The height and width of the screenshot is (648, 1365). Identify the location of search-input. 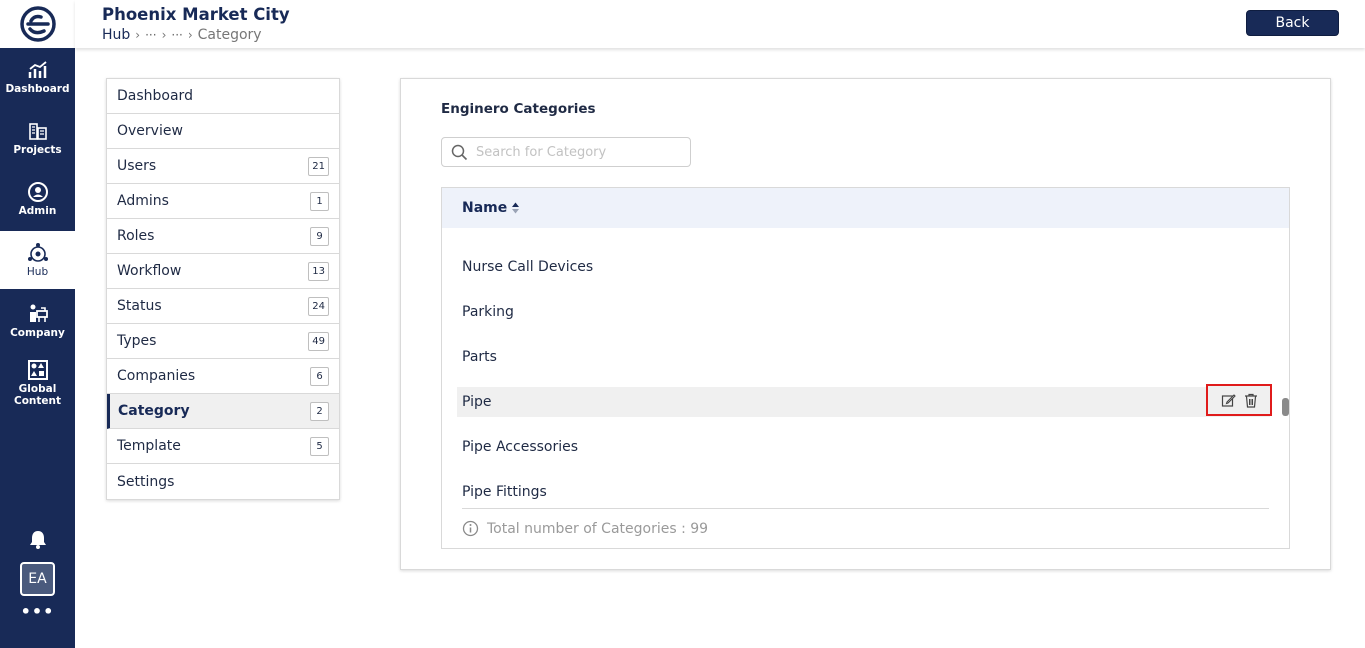
(576, 152).